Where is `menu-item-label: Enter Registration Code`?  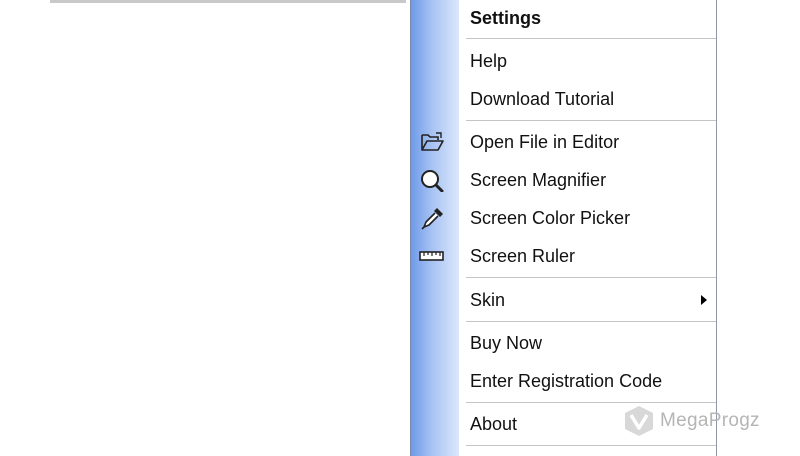
menu-item-label: Enter Registration Code is located at coordinates (566, 381).